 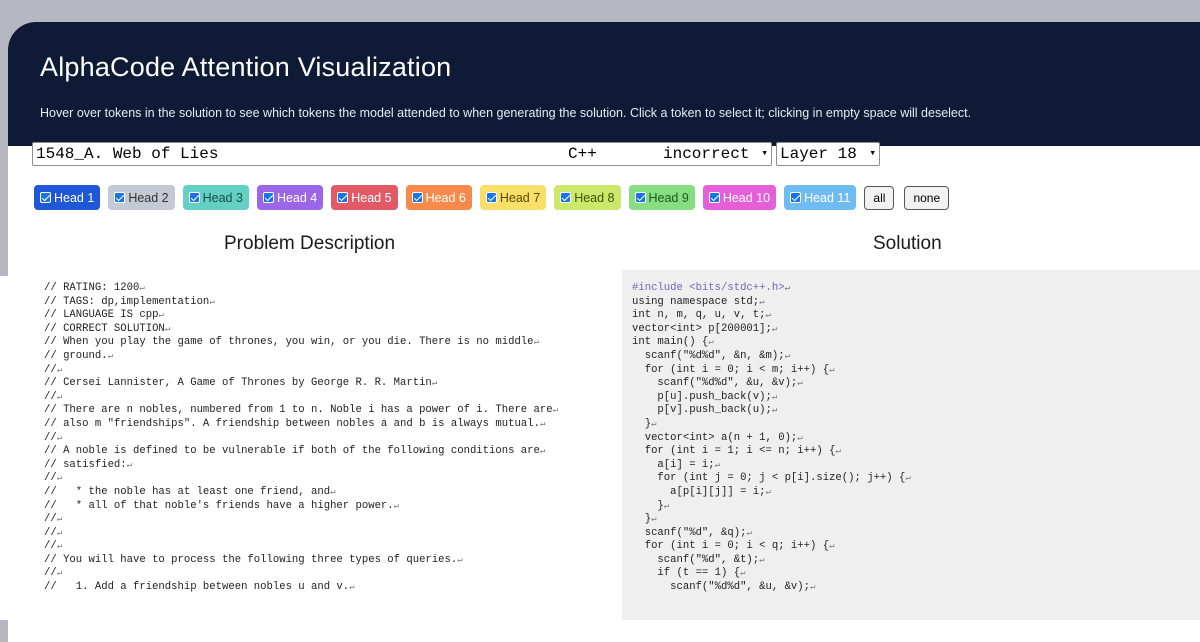 What do you see at coordinates (916, 561) in the screenshot?
I see `solution-line: scanf("%d", &t);↵` at bounding box center [916, 561].